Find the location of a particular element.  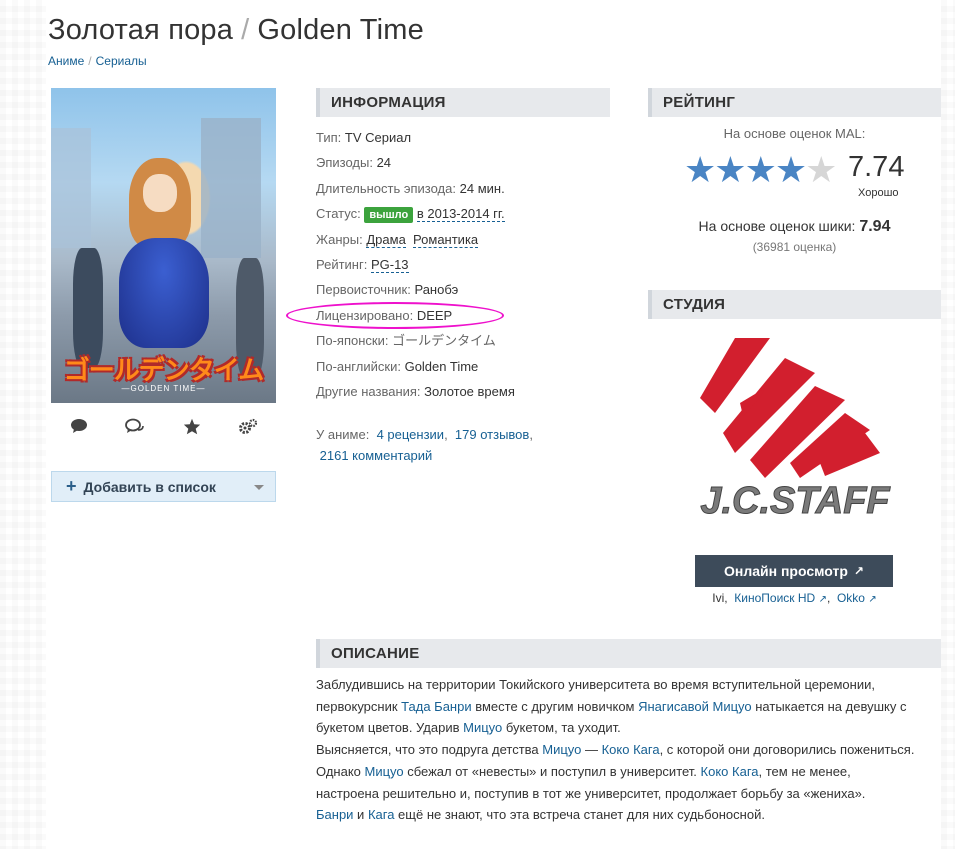

studio-name: J.C.STAFF is located at coordinates (795, 501).